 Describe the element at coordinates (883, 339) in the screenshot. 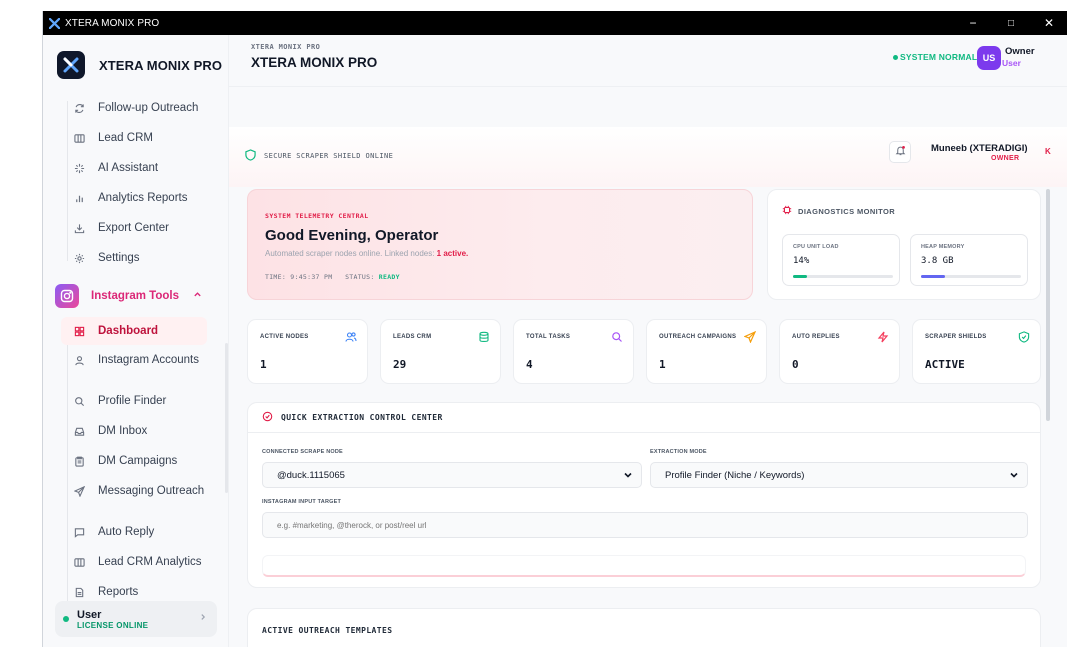

I see `lightning-icon` at that location.